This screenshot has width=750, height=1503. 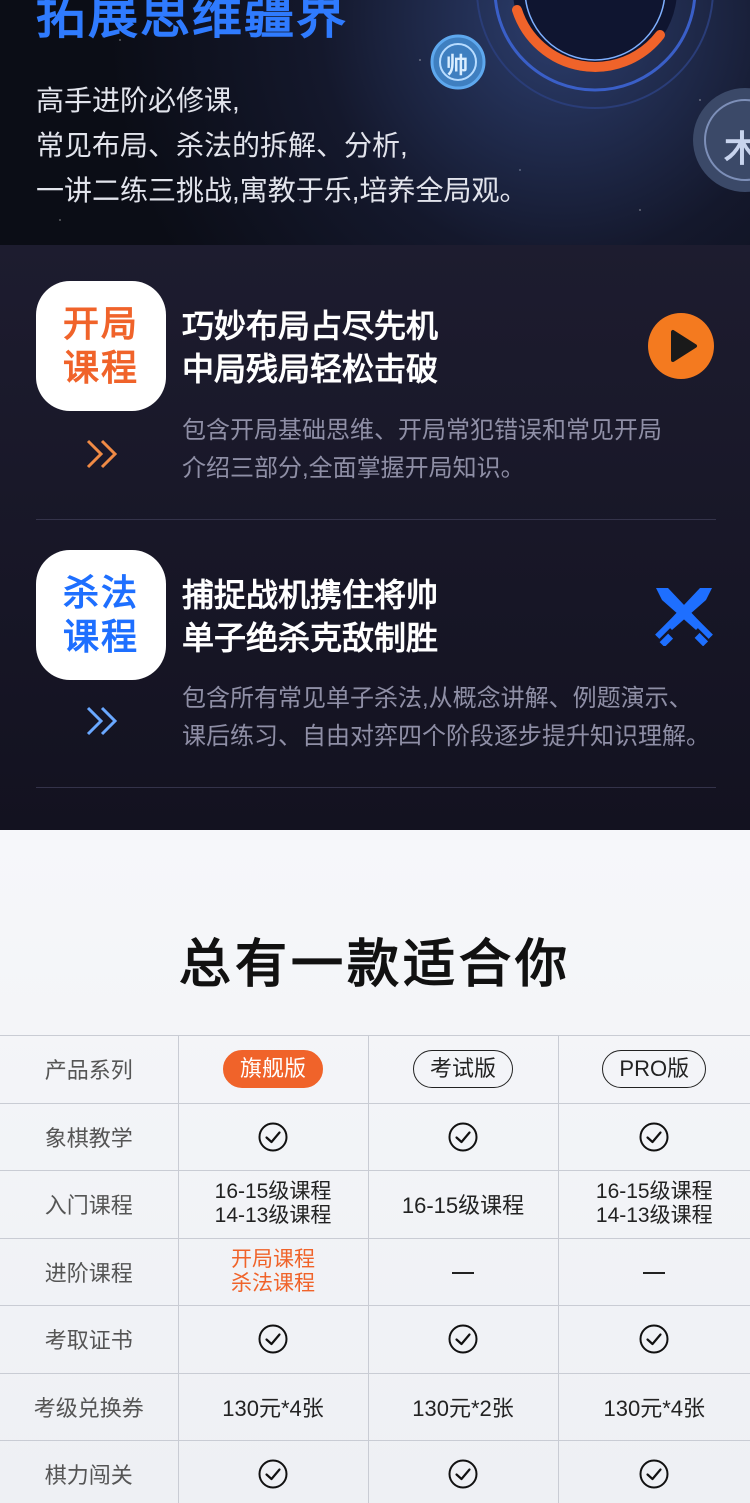 What do you see at coordinates (89, 1406) in the screenshot?
I see `row-label: 考级兑换券` at bounding box center [89, 1406].